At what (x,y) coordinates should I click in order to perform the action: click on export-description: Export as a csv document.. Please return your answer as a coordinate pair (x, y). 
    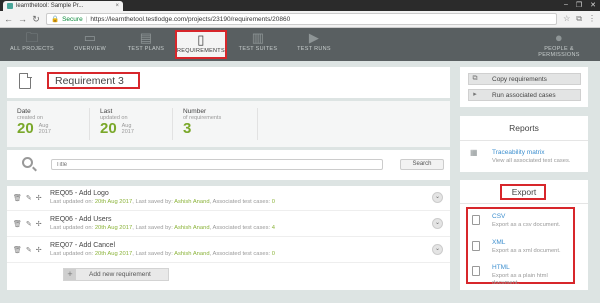
    Looking at the image, I should click on (526, 225).